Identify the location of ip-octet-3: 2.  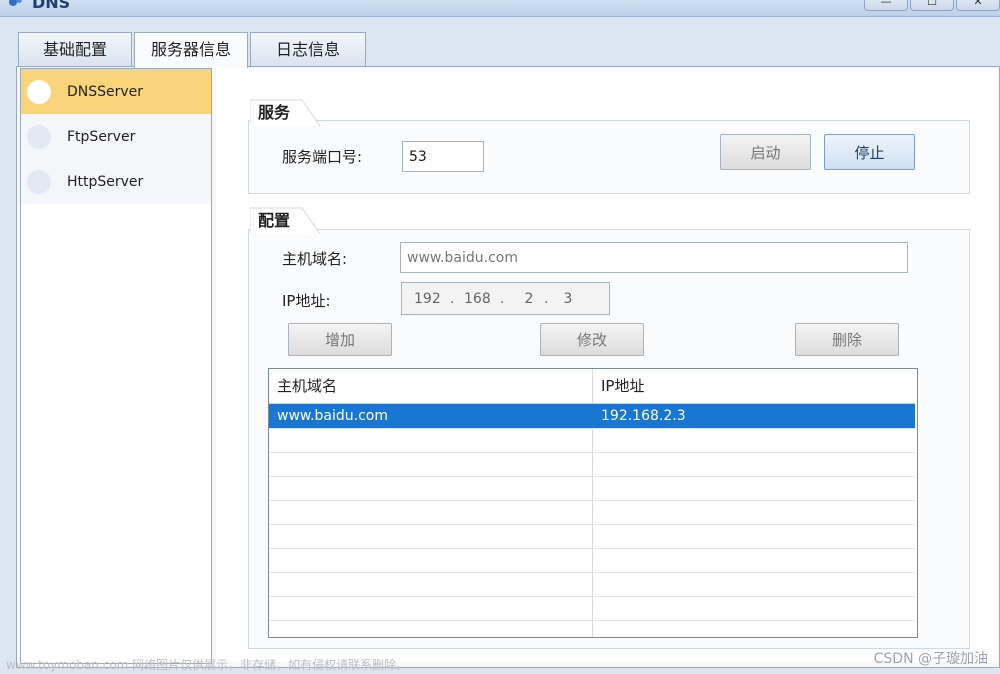
(529, 298).